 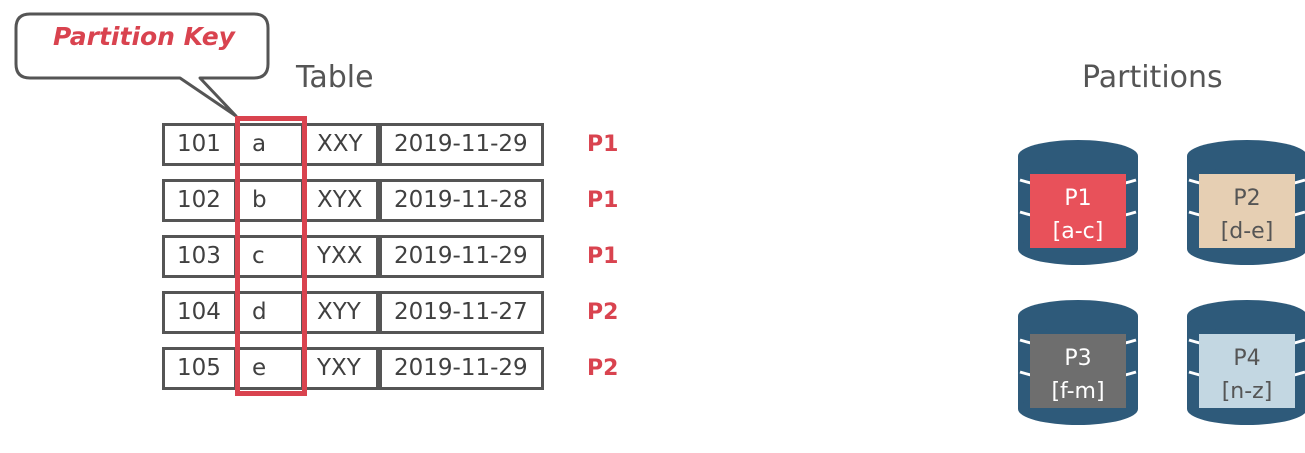 What do you see at coordinates (341, 200) in the screenshot?
I see `code-cell: XYX` at bounding box center [341, 200].